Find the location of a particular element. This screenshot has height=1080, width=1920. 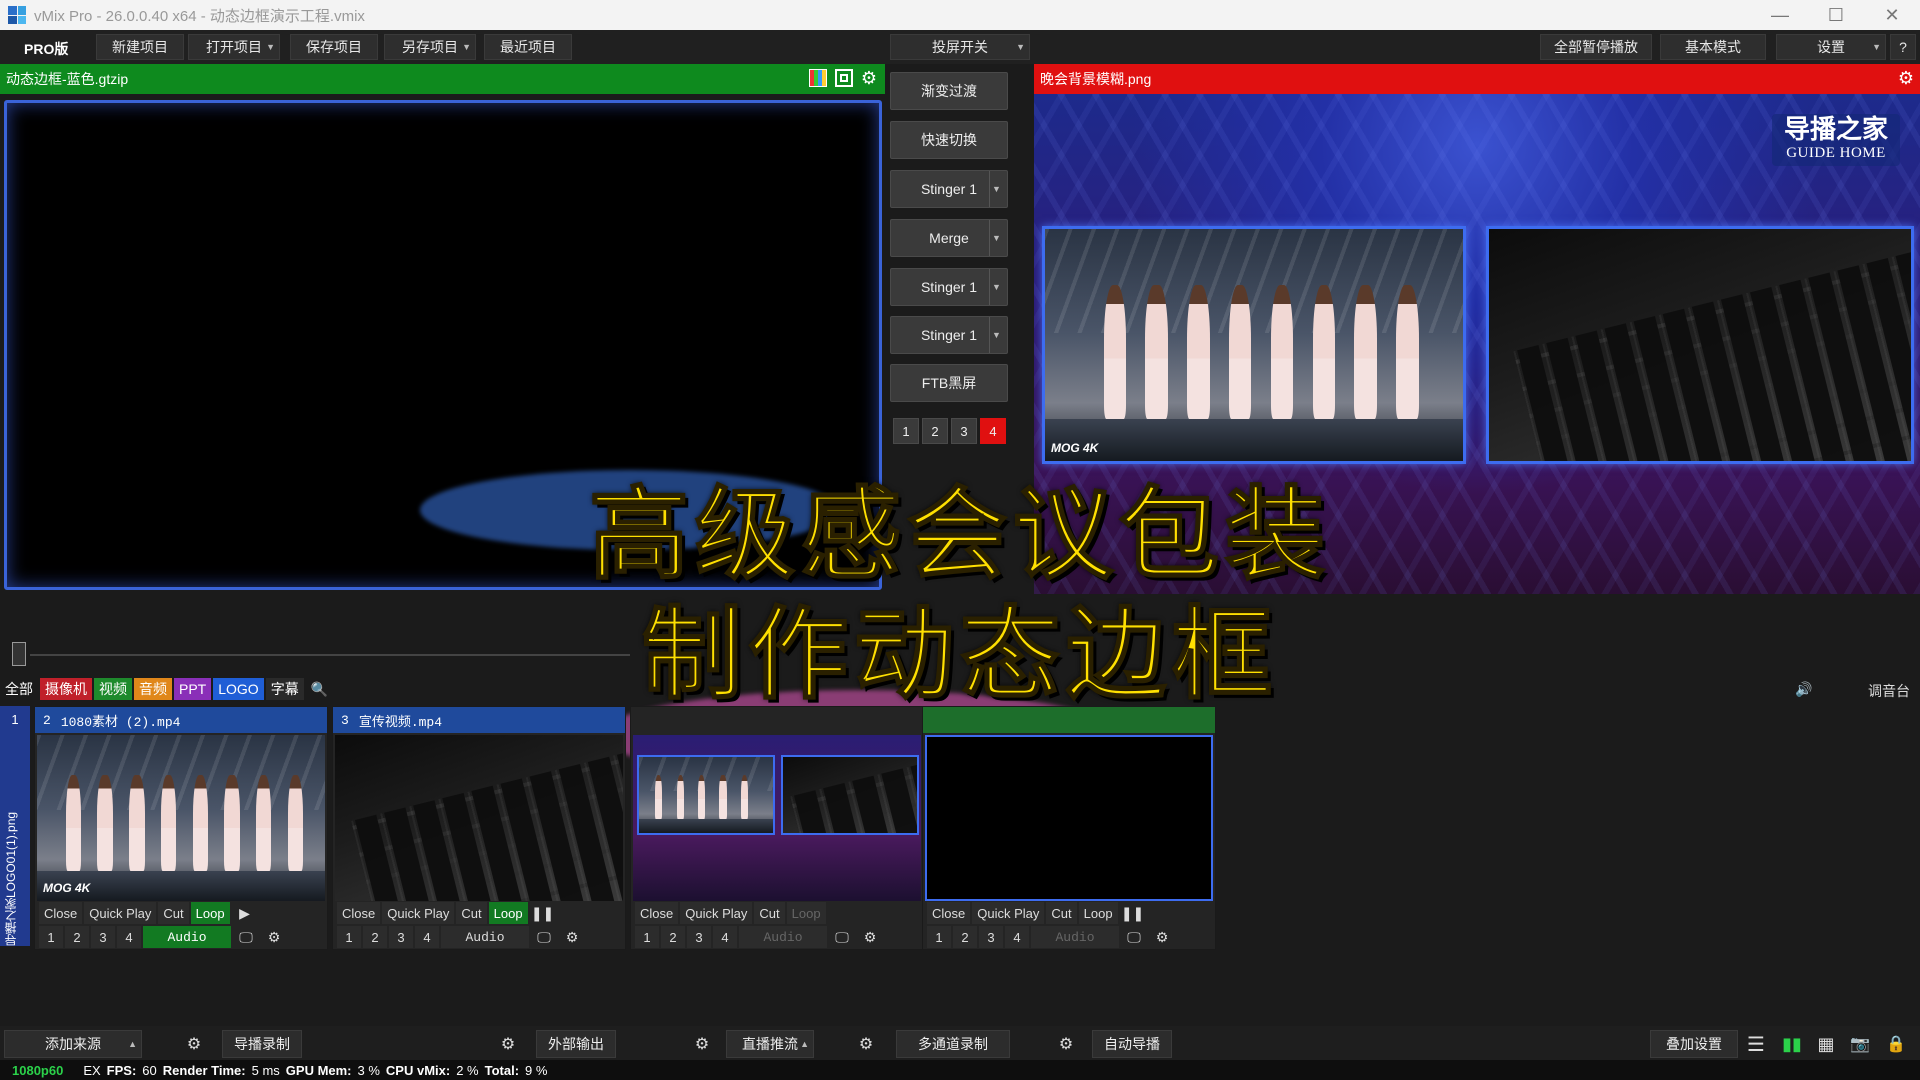

tab-camera: 摄像机 is located at coordinates (66, 689).